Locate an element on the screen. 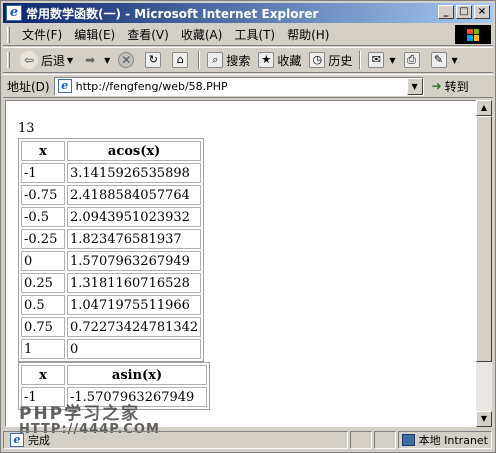 The image size is (496, 453). menu-help: 帮助(H) is located at coordinates (308, 34).